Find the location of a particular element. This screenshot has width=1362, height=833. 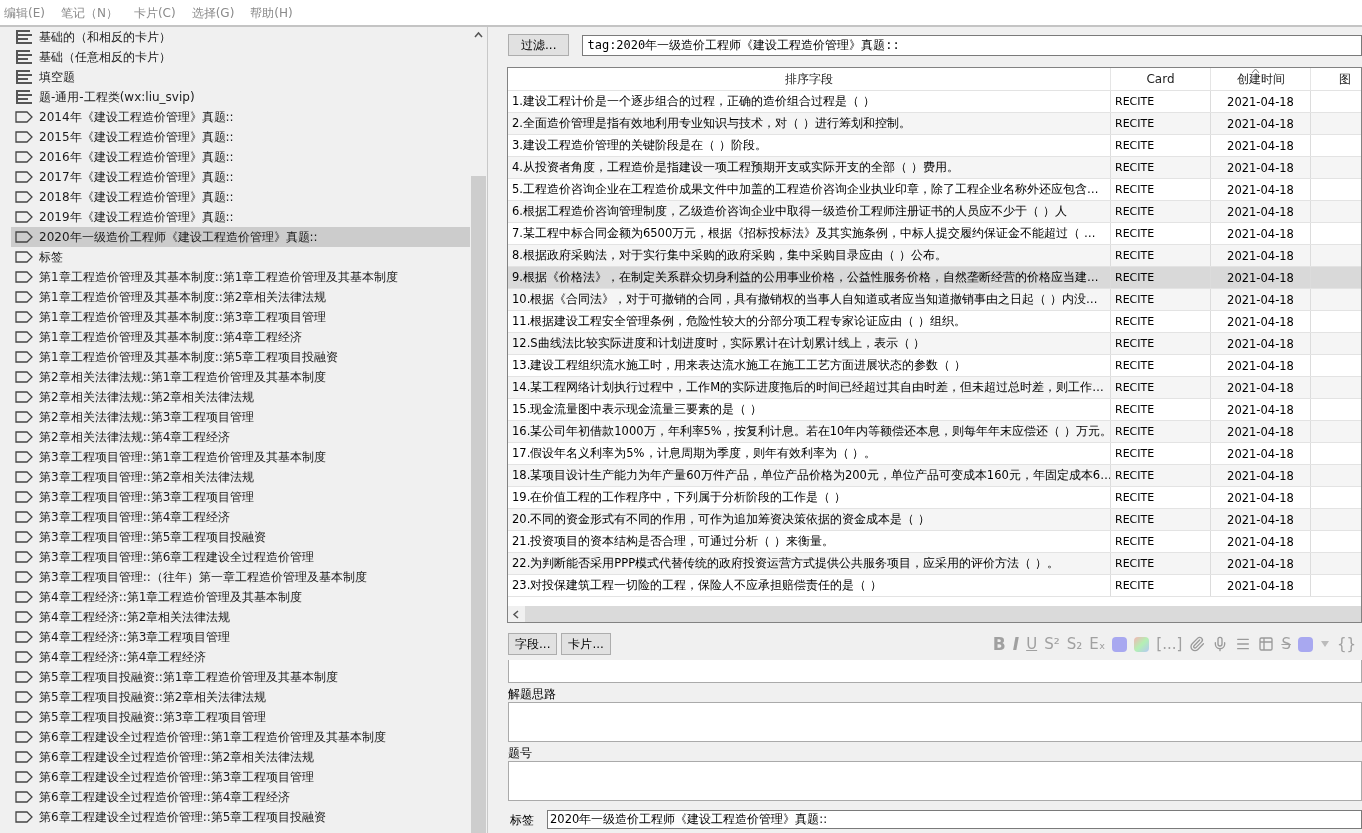

table-row: 7.某工程中标合同金额为6500万元，根据《招标投标法》及其实施条例，中标人提交履约保证金不能超过（ … RECITE 2021-04-18 is located at coordinates (934, 233).